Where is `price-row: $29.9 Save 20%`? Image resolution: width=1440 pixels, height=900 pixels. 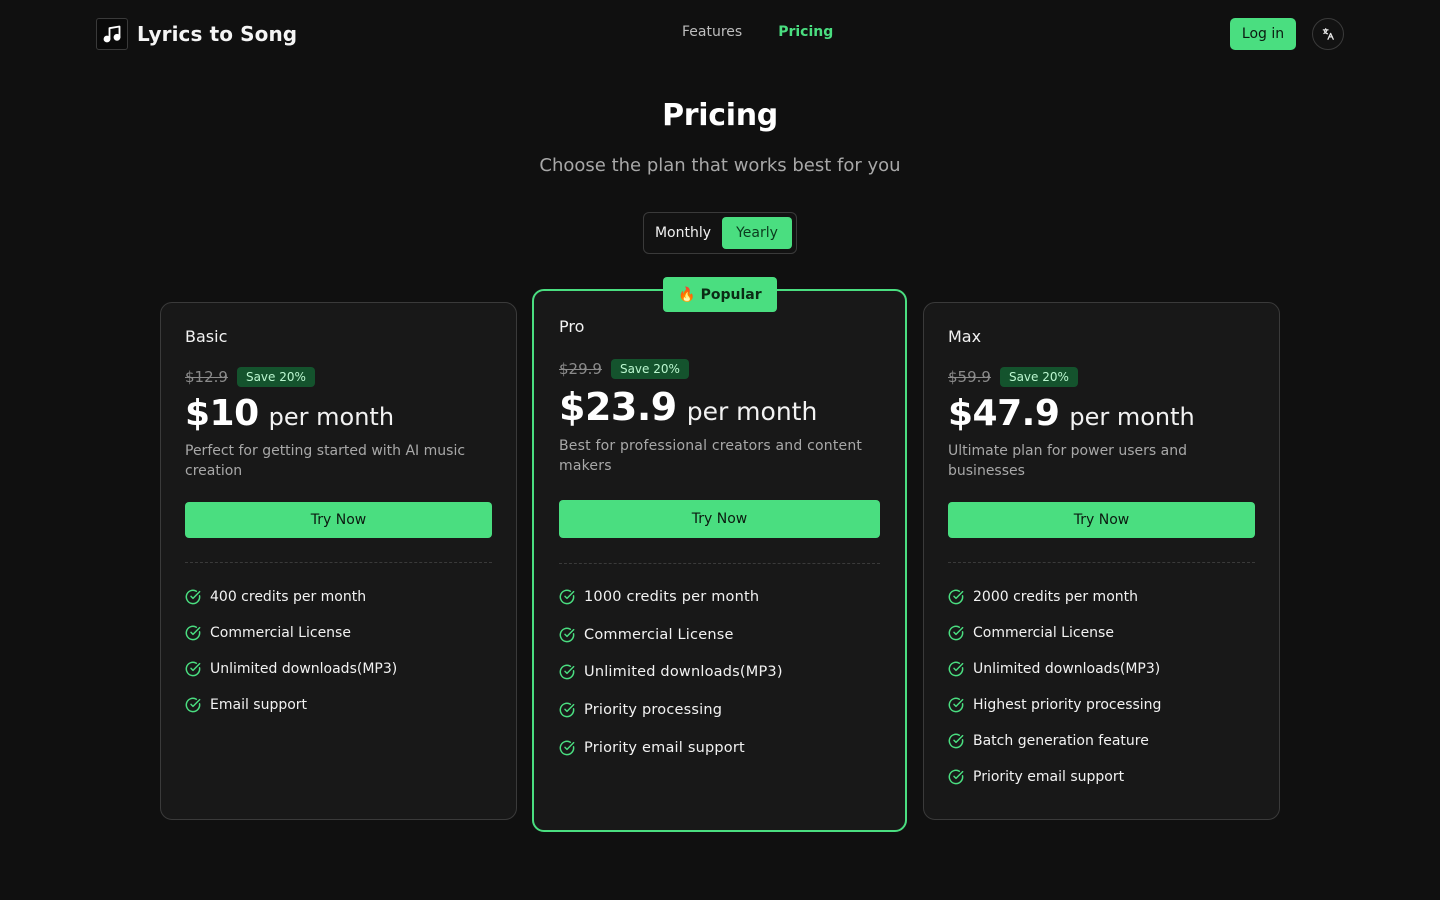 price-row: $29.9 Save 20% is located at coordinates (624, 369).